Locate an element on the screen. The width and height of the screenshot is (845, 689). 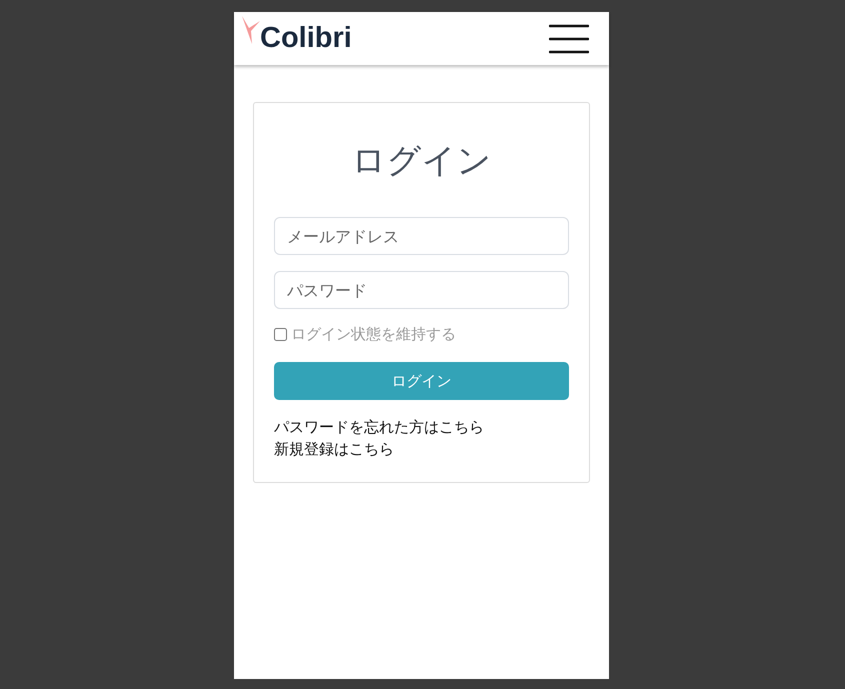
remember-label: ログイン状態を維持する is located at coordinates (373, 334).